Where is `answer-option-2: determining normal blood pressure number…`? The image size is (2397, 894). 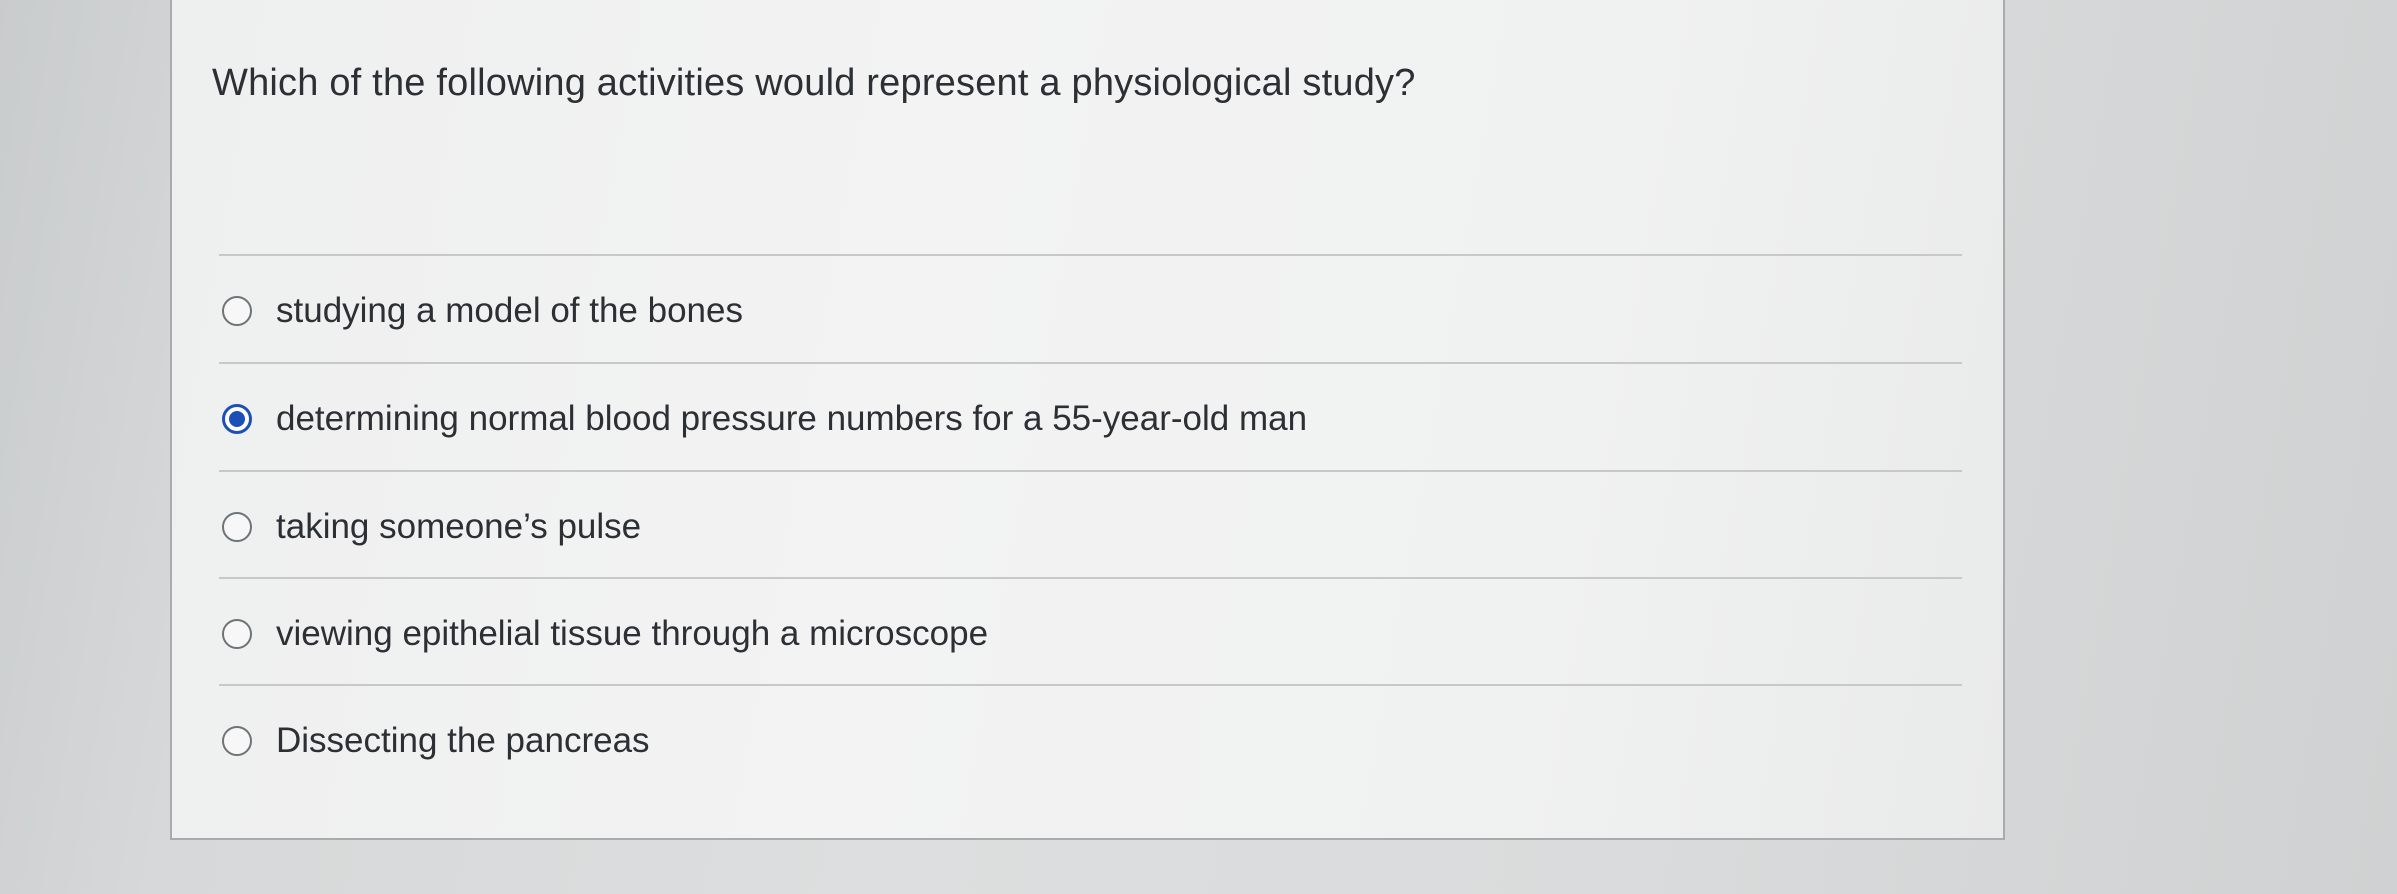
answer-option-2: determining normal blood pressure number… is located at coordinates (764, 419).